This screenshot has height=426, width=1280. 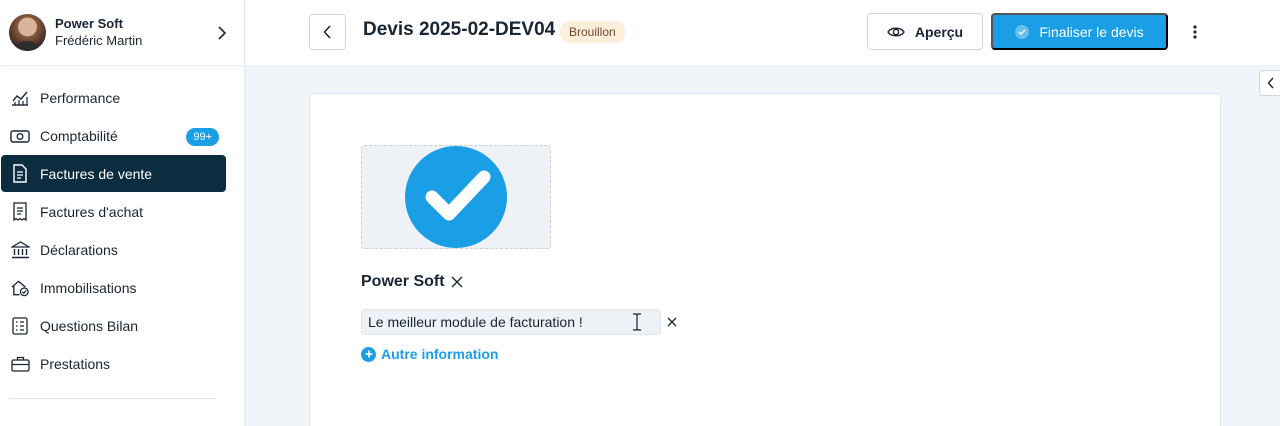 I want to click on sidebar-item-declarations: Déclarations, so click(x=113, y=249).